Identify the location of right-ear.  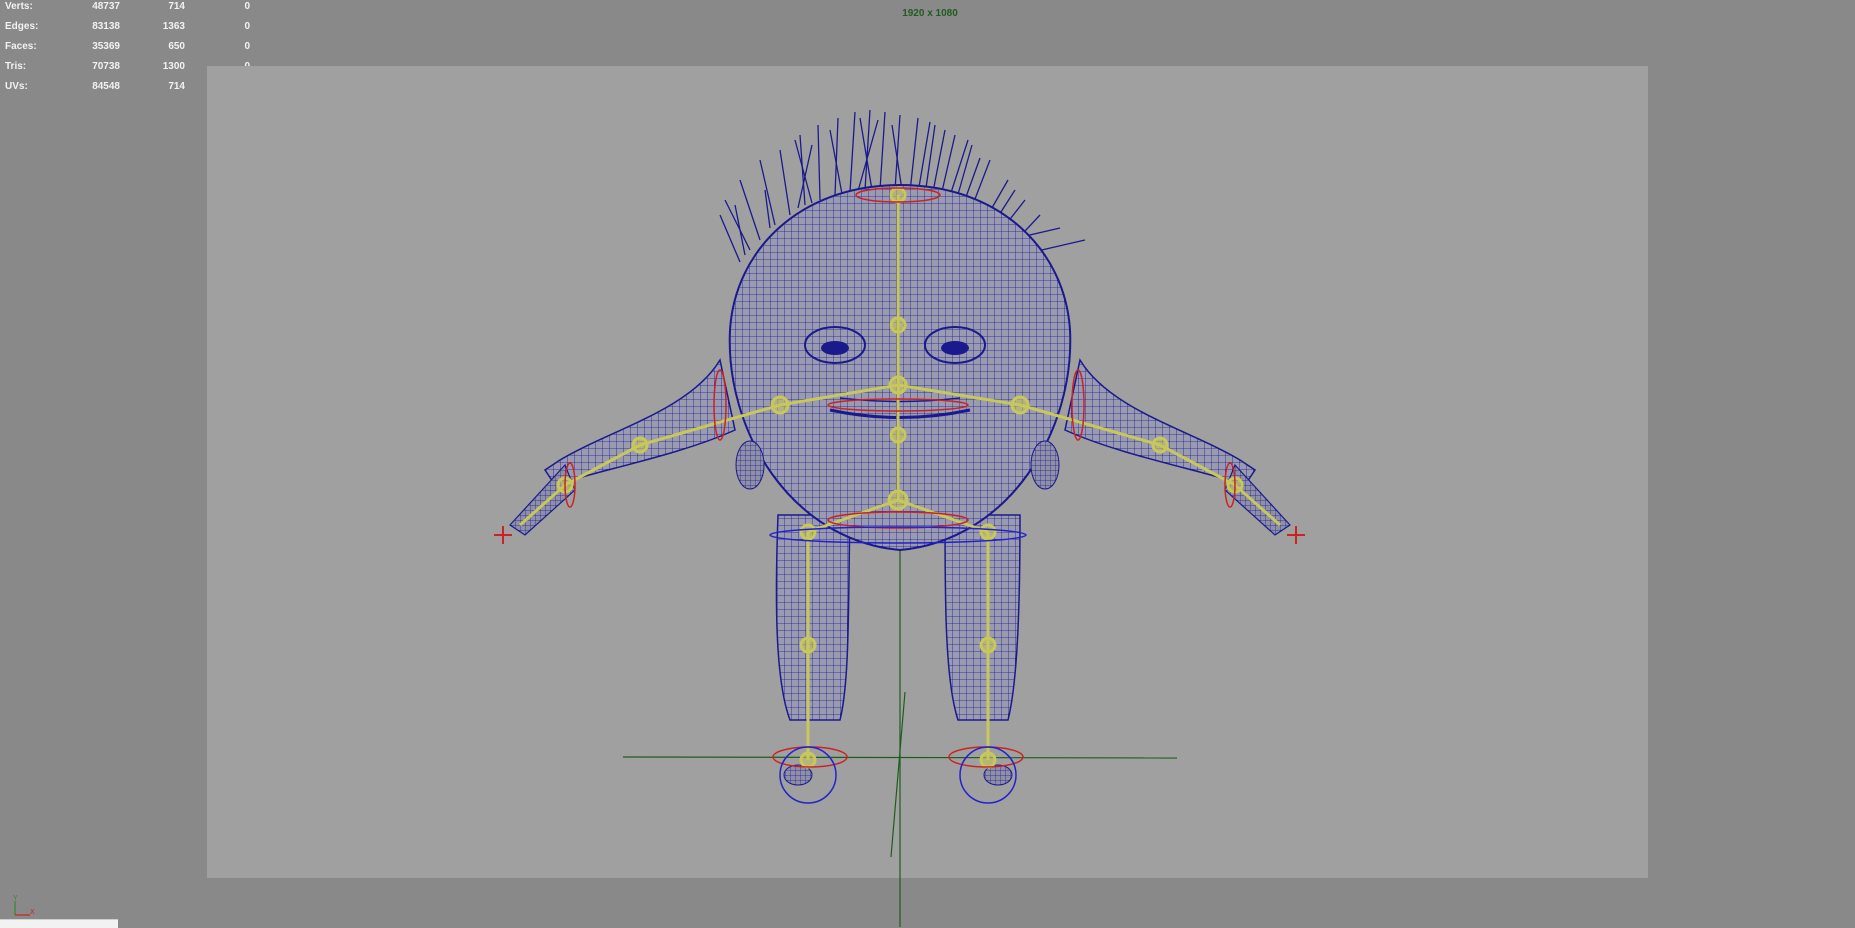
(1045, 465).